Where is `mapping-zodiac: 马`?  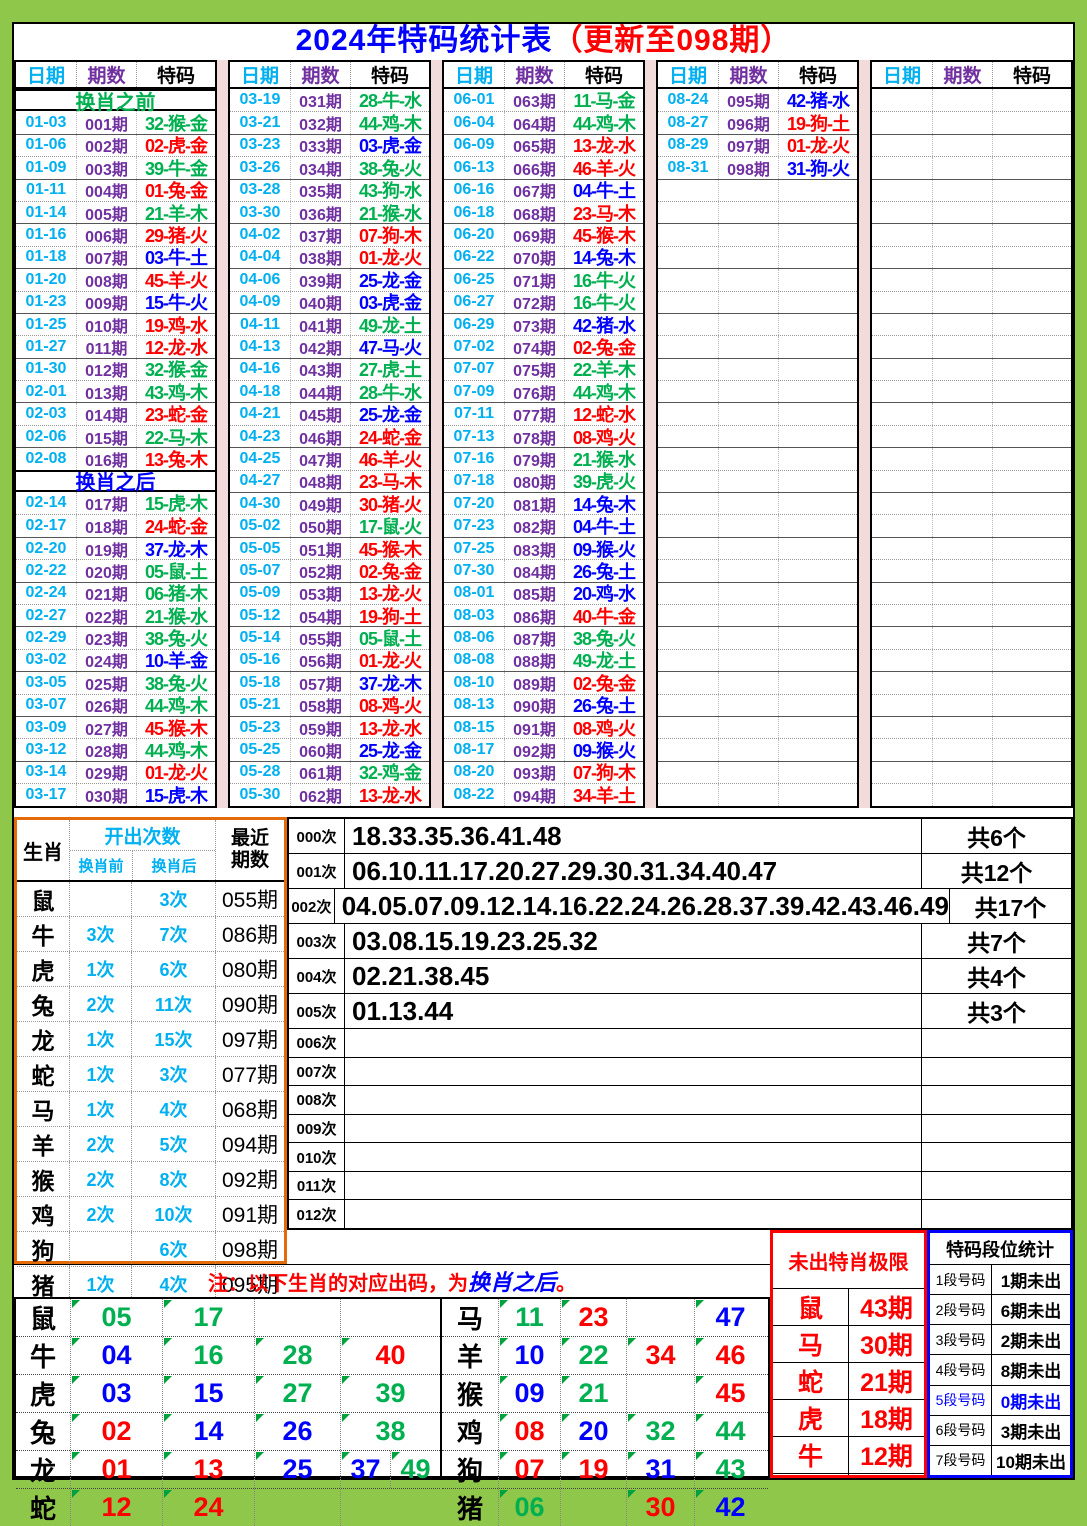 mapping-zodiac: 马 is located at coordinates (469, 1319).